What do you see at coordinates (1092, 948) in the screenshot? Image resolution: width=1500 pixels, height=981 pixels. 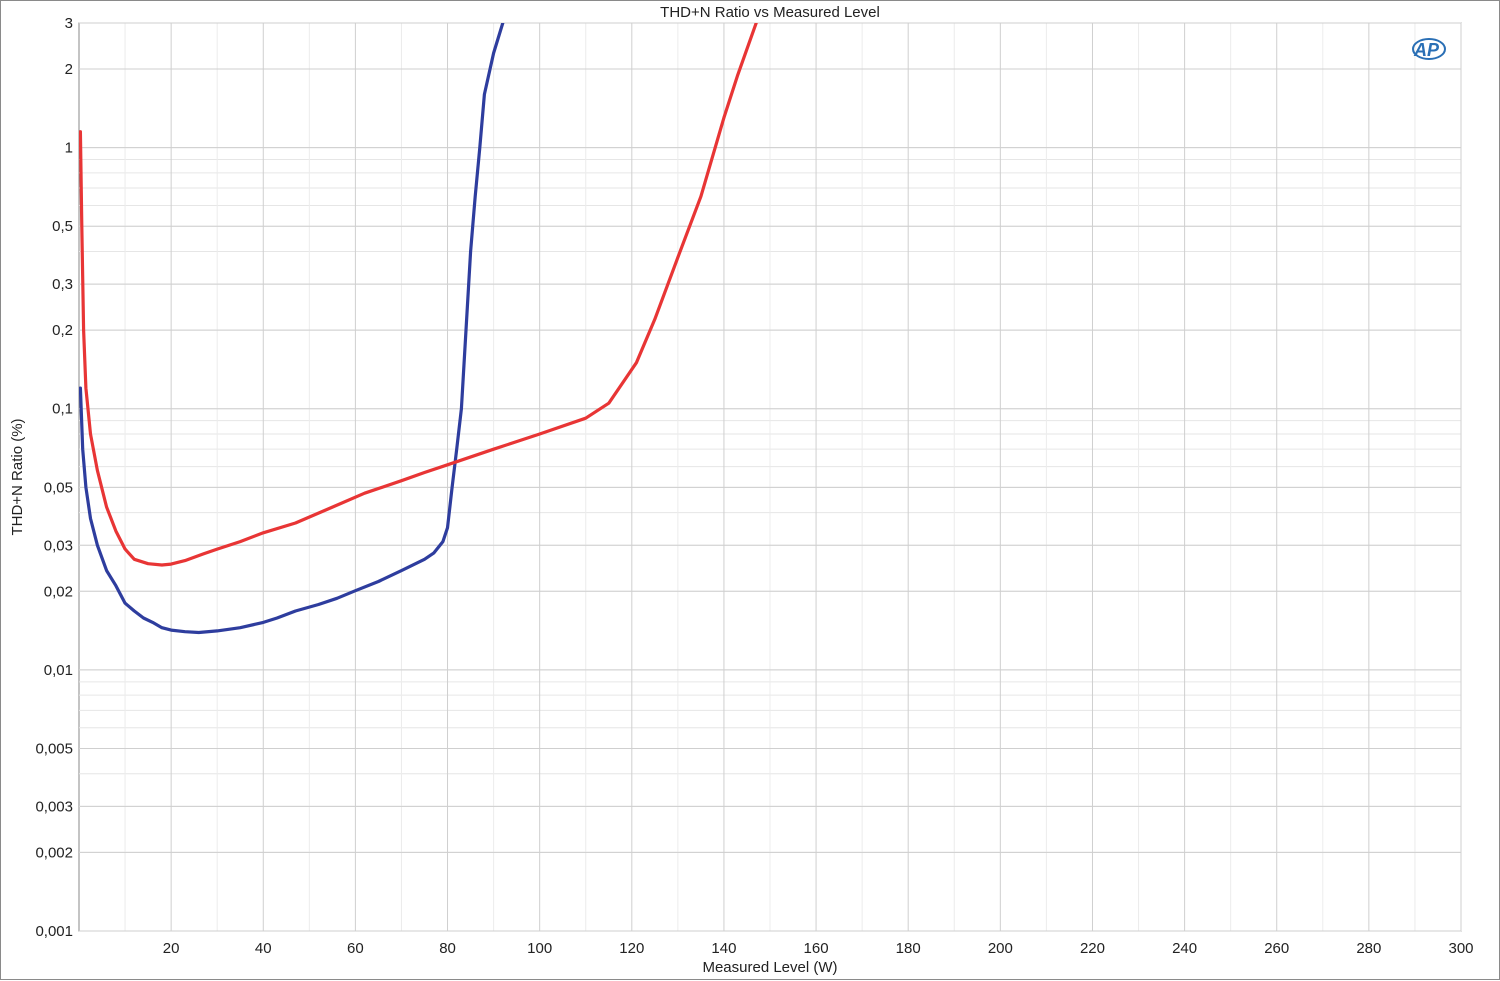 I see `x-tick-label: 220` at bounding box center [1092, 948].